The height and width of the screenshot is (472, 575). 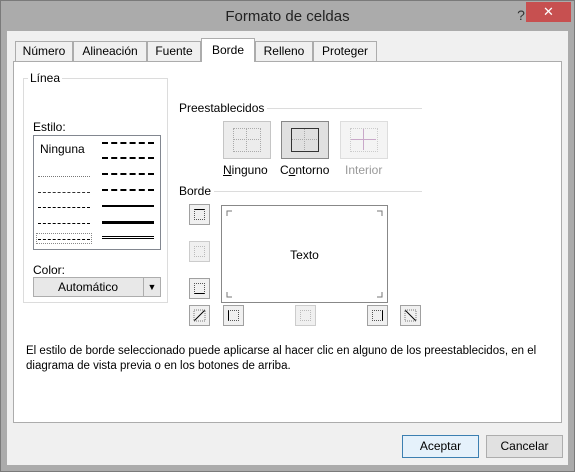 I want to click on border-inside-horizontal-icon, so click(x=199, y=251).